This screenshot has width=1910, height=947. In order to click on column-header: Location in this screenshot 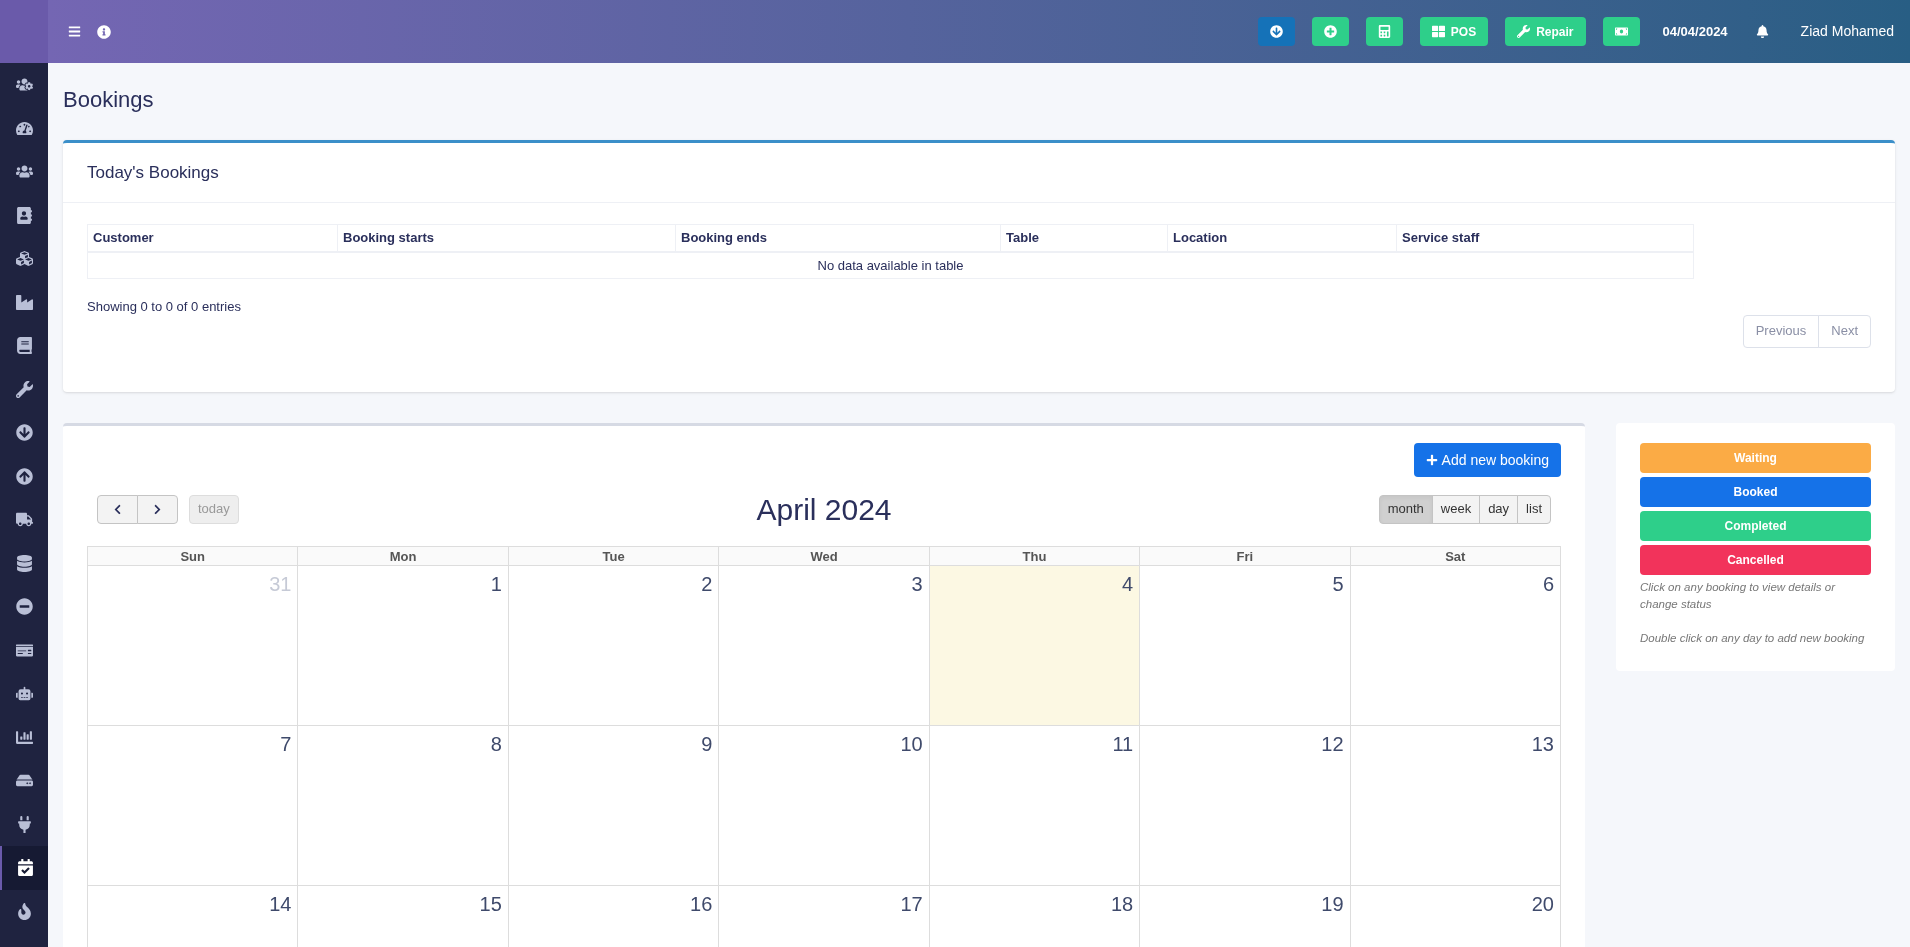, I will do `click(1282, 238)`.